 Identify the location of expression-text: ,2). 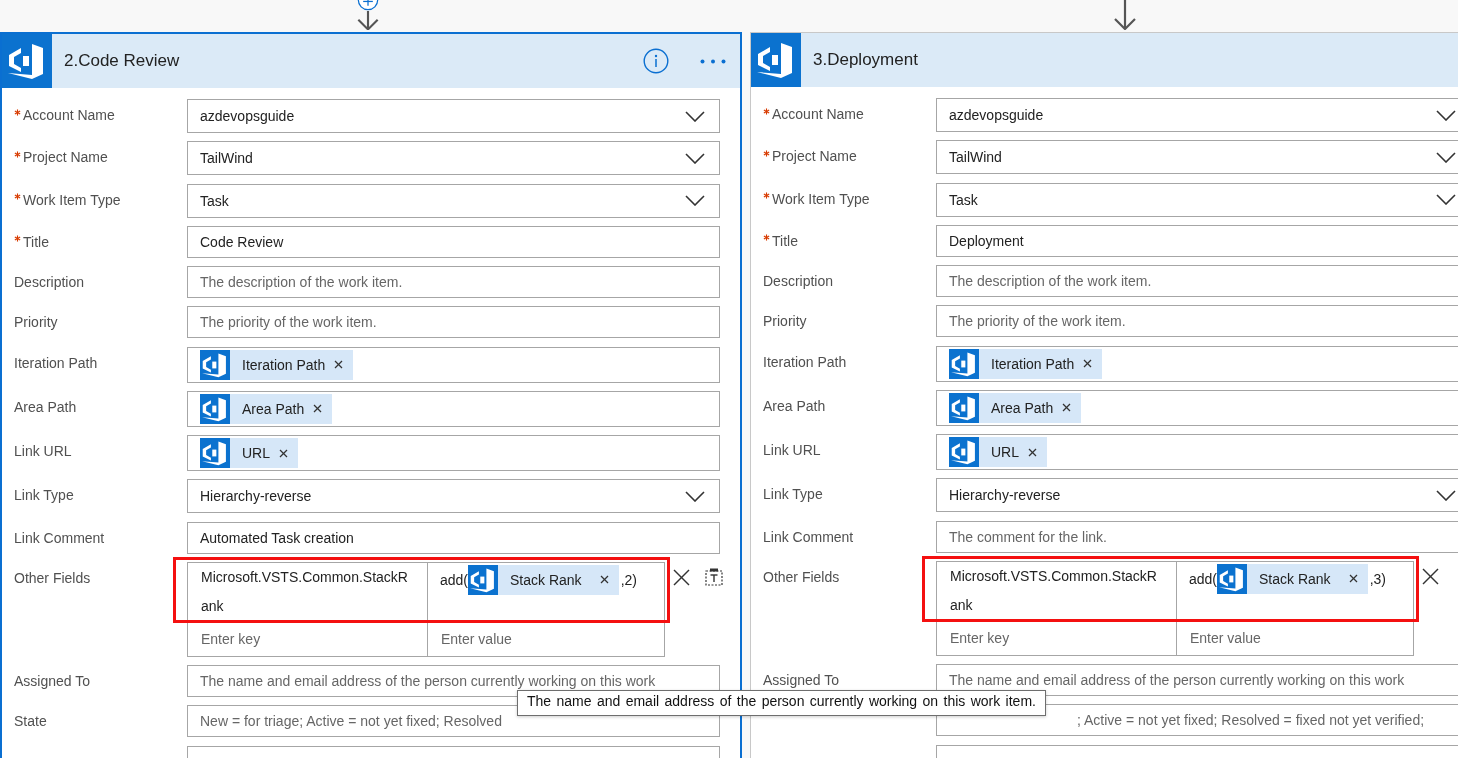
(628, 580).